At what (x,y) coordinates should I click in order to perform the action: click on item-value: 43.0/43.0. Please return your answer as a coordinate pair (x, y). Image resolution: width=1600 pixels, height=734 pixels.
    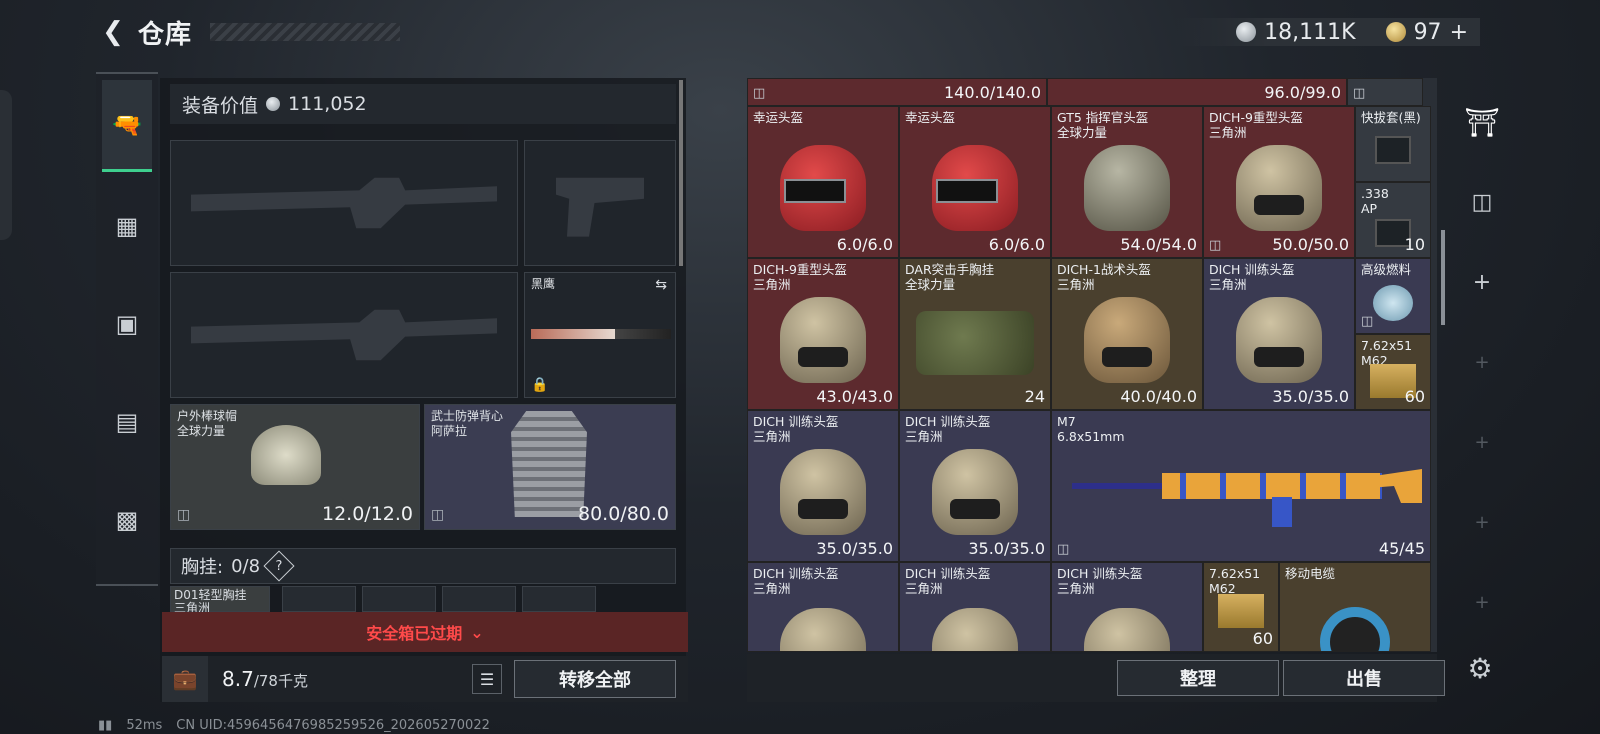
    Looking at the image, I should click on (854, 396).